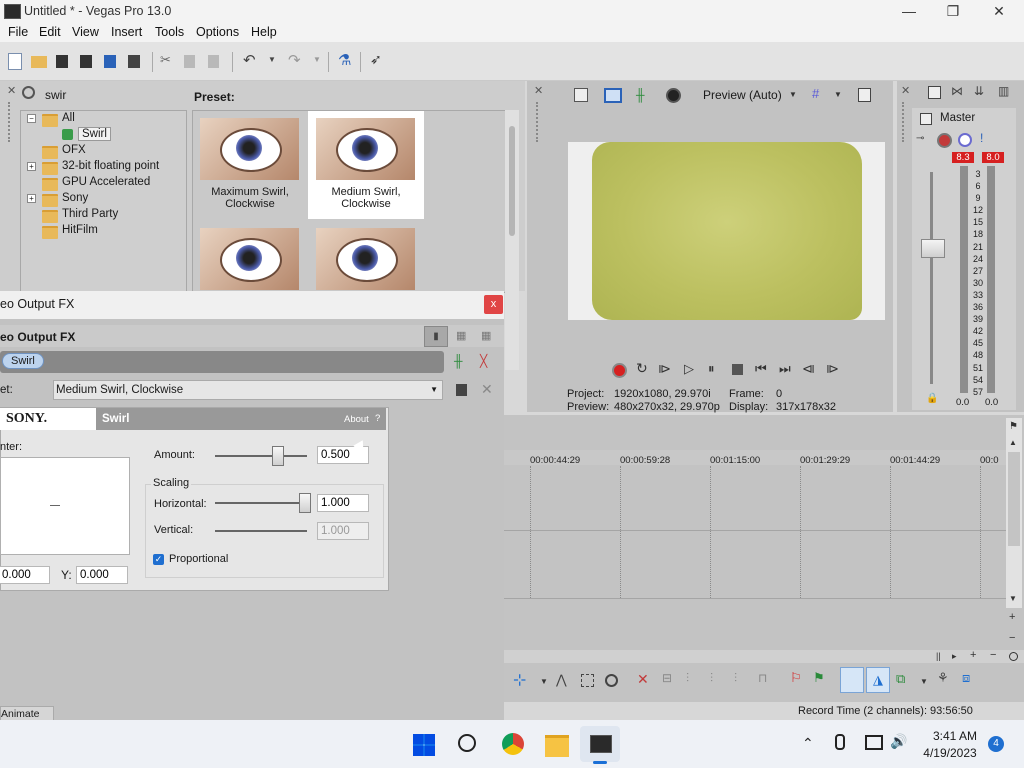 The width and height of the screenshot is (1024, 768). I want to click on redo-dropdown-icon: ▼, so click(317, 59).